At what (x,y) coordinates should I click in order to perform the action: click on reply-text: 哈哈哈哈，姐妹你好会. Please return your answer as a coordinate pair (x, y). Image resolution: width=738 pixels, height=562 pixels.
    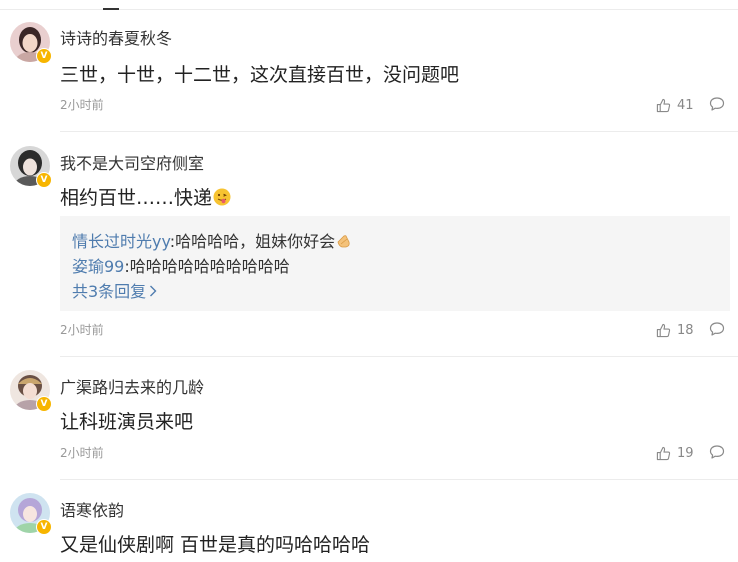
    Looking at the image, I should click on (255, 241).